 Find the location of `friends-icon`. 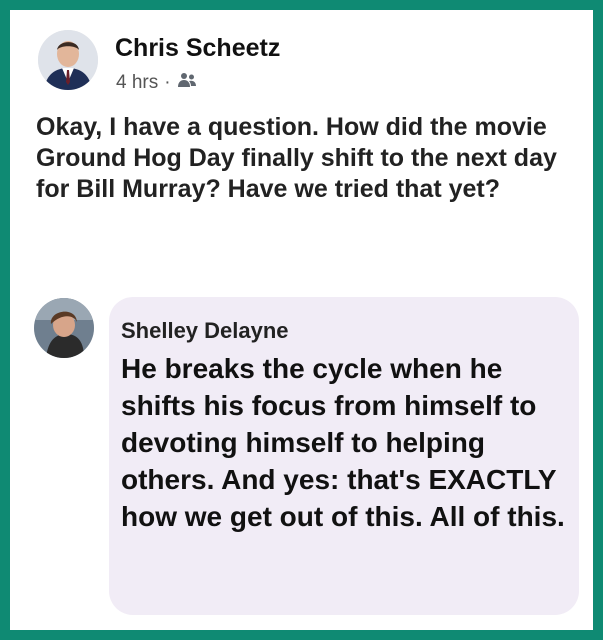

friends-icon is located at coordinates (187, 83).